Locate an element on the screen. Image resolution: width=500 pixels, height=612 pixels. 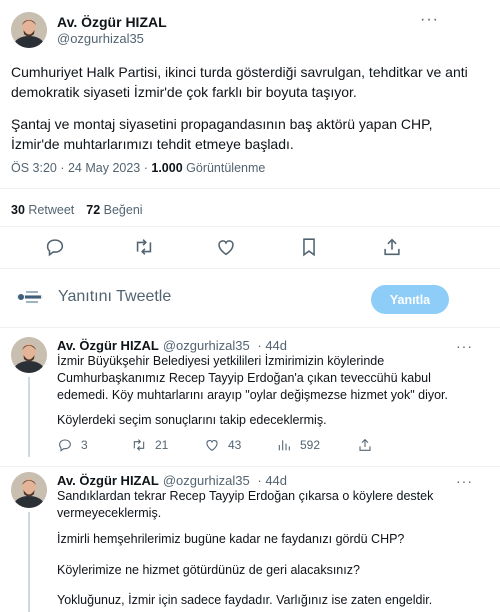
likes-count: 43 is located at coordinates (235, 445).